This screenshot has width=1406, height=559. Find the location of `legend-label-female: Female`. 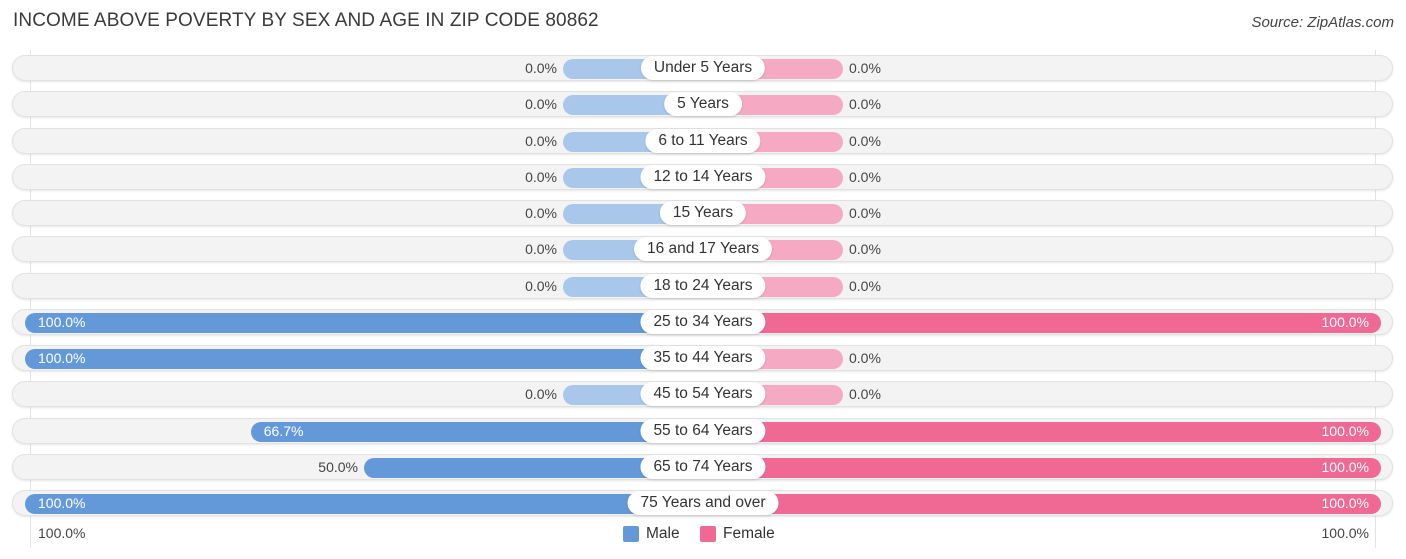

legend-label-female: Female is located at coordinates (749, 533).